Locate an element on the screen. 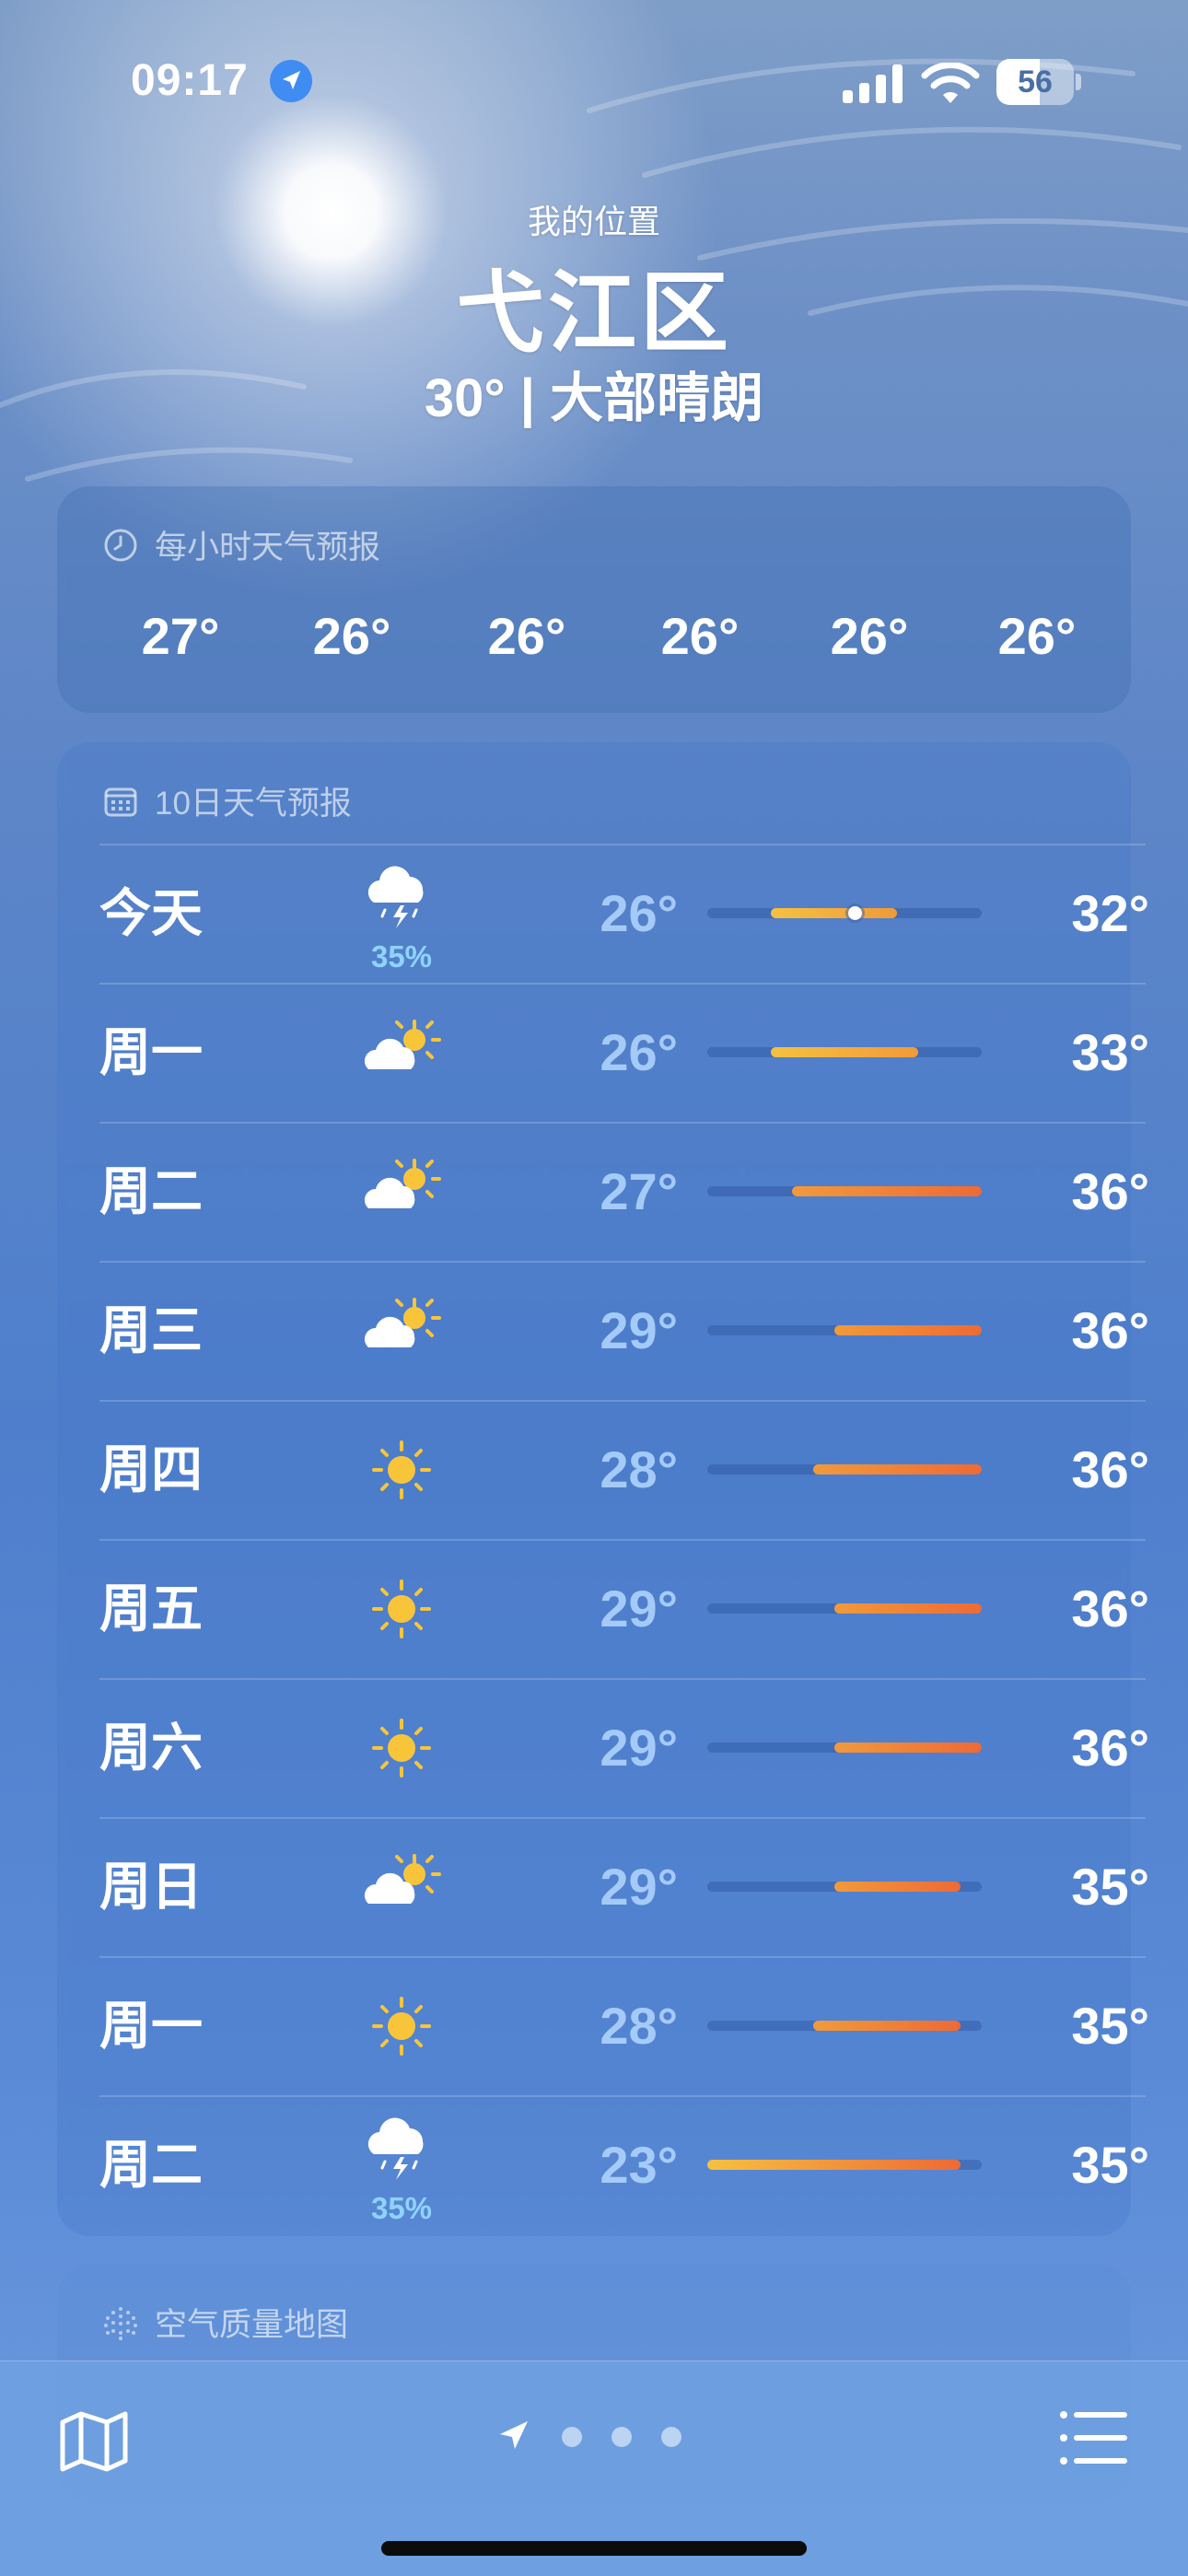  home-indicator is located at coordinates (594, 2548).